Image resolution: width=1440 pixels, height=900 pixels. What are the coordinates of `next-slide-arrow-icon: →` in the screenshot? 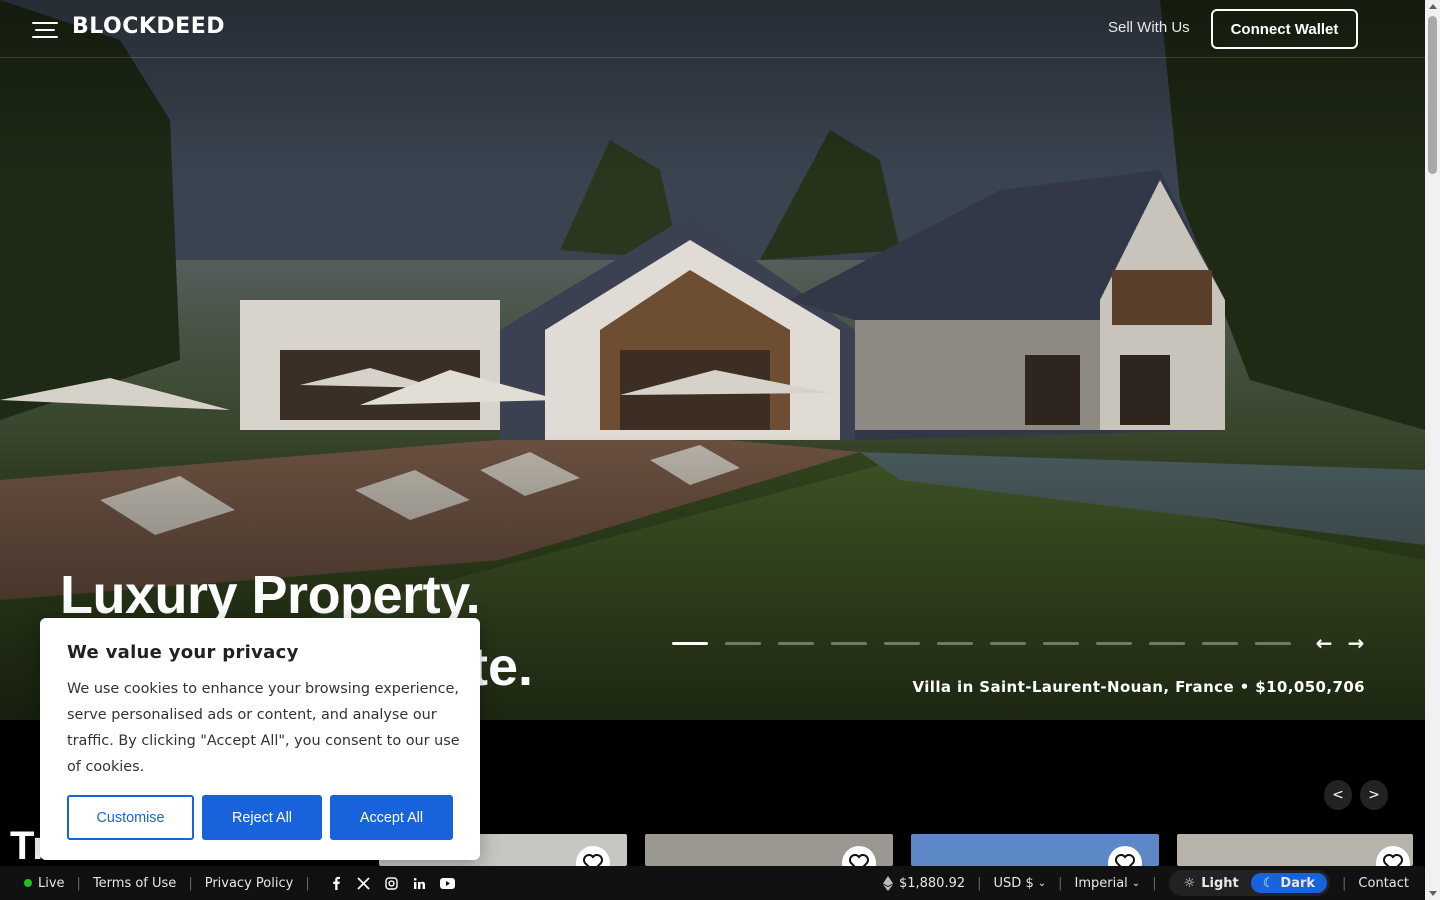 It's located at (1356, 643).